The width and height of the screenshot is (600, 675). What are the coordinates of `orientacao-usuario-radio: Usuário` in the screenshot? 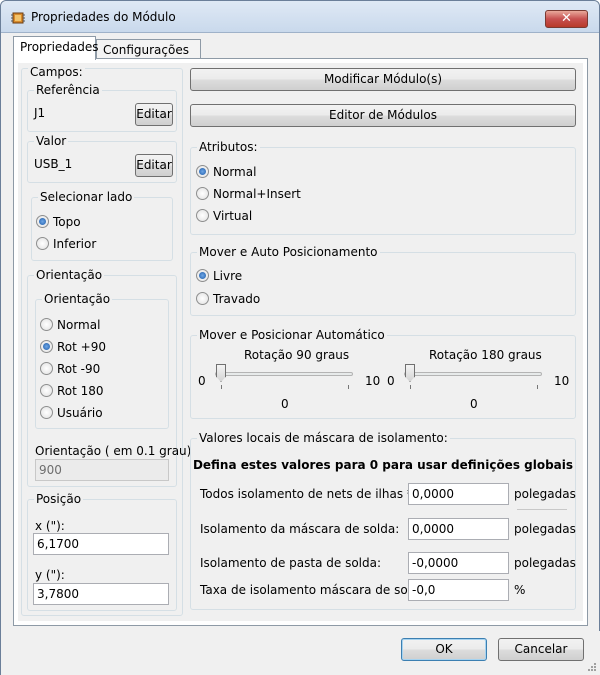 It's located at (71, 414).